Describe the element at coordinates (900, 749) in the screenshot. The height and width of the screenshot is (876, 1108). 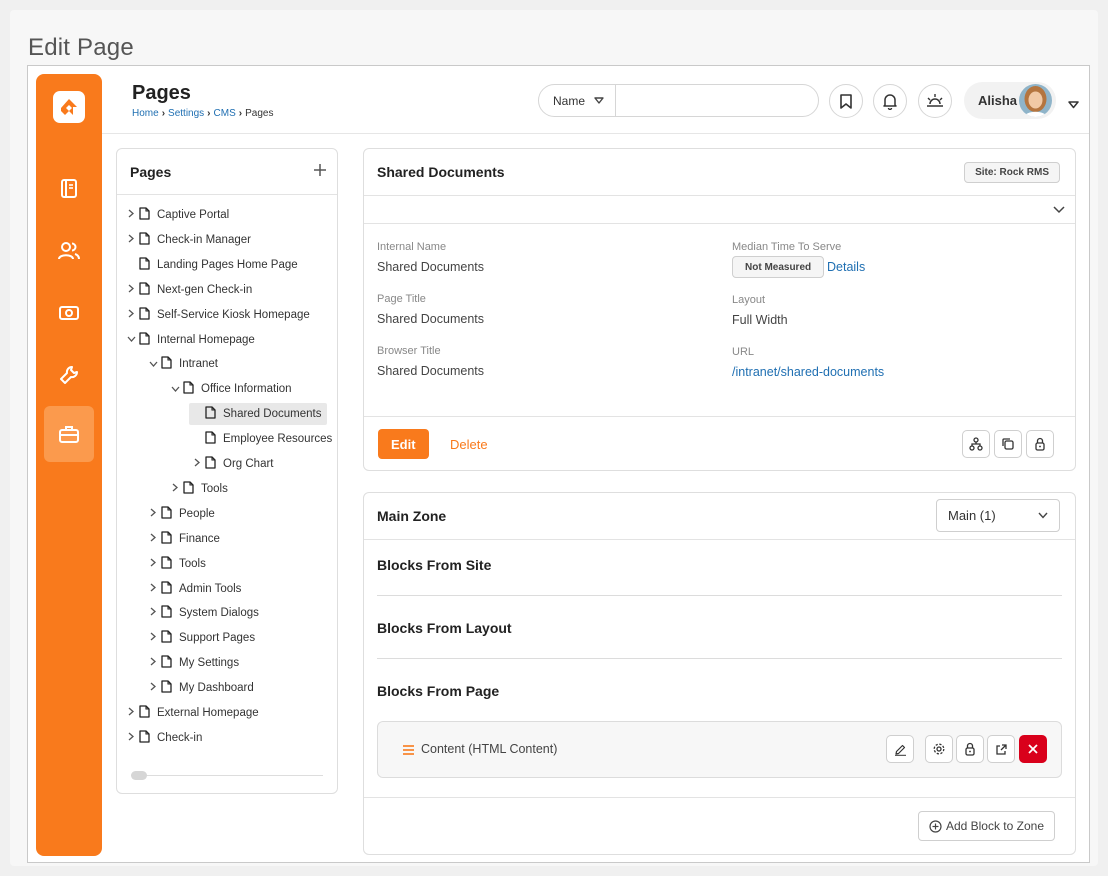
I see `edit-block-button` at that location.